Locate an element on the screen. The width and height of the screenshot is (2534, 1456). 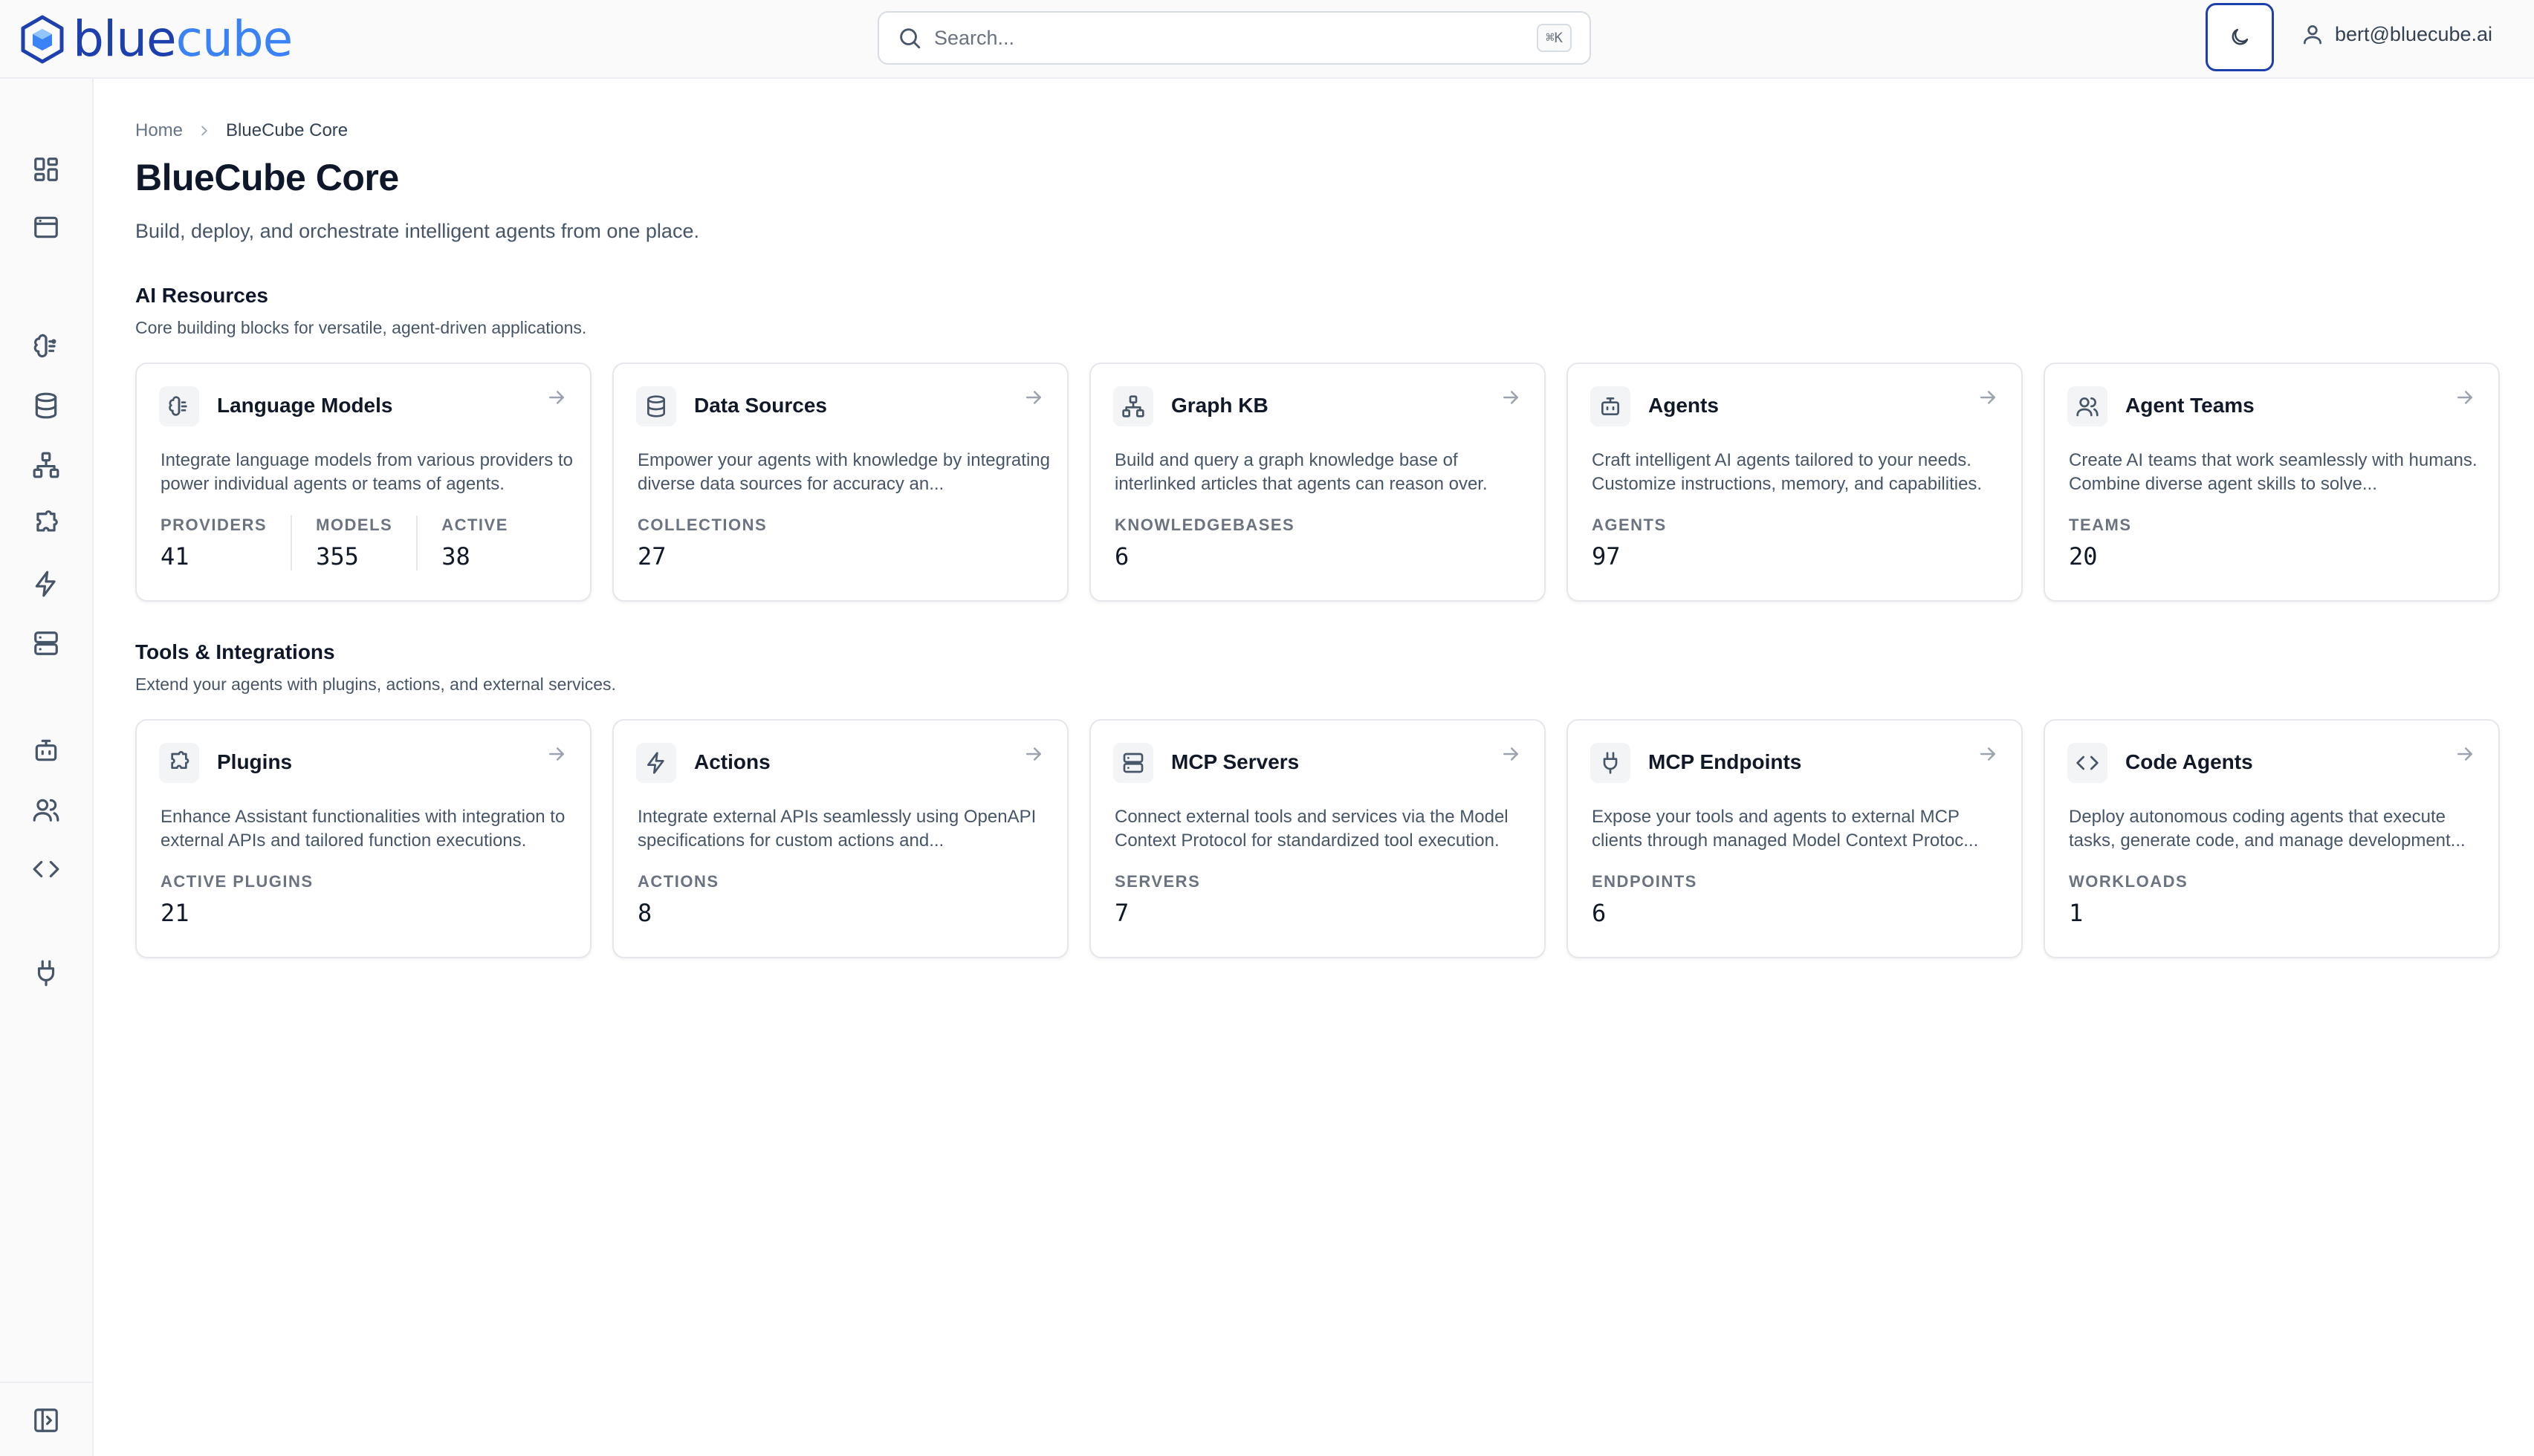
sidebar-item-code-agents is located at coordinates (46, 869).